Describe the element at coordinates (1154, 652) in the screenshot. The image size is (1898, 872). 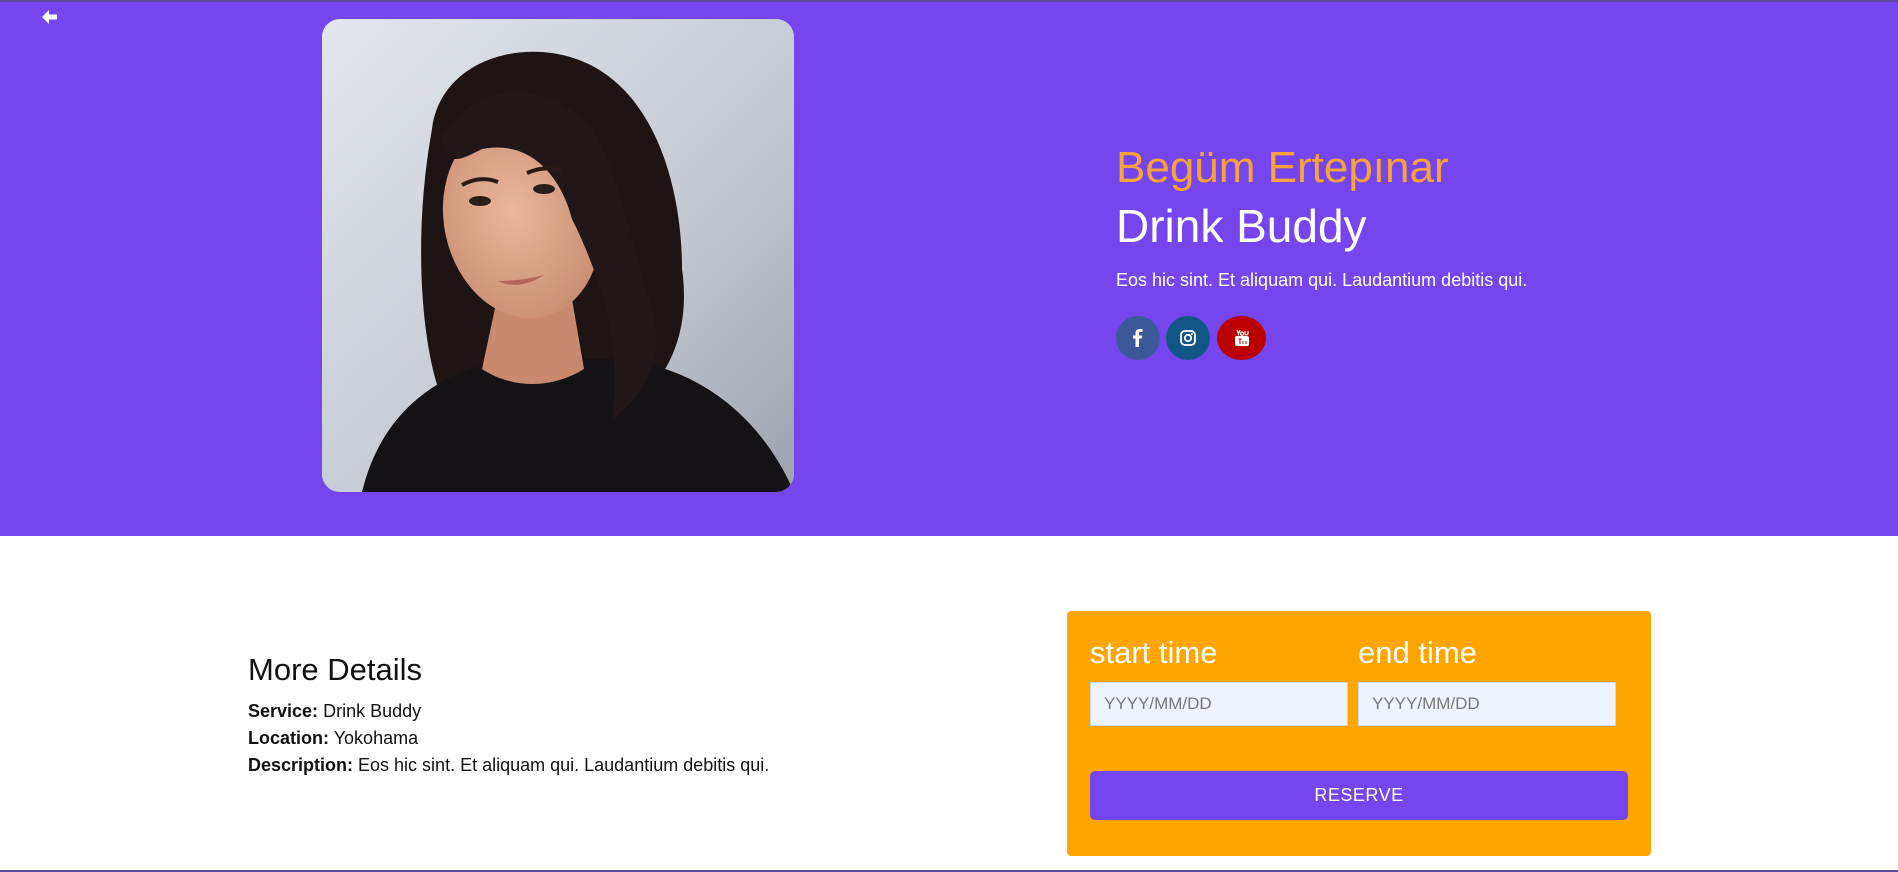
I see `start-time-label: start time` at that location.